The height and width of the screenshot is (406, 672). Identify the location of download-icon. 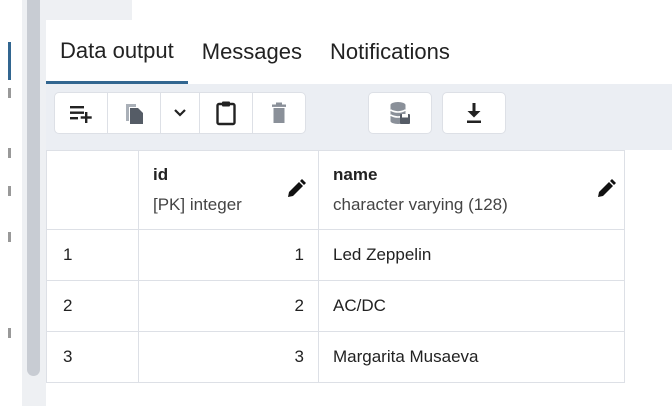
(474, 113).